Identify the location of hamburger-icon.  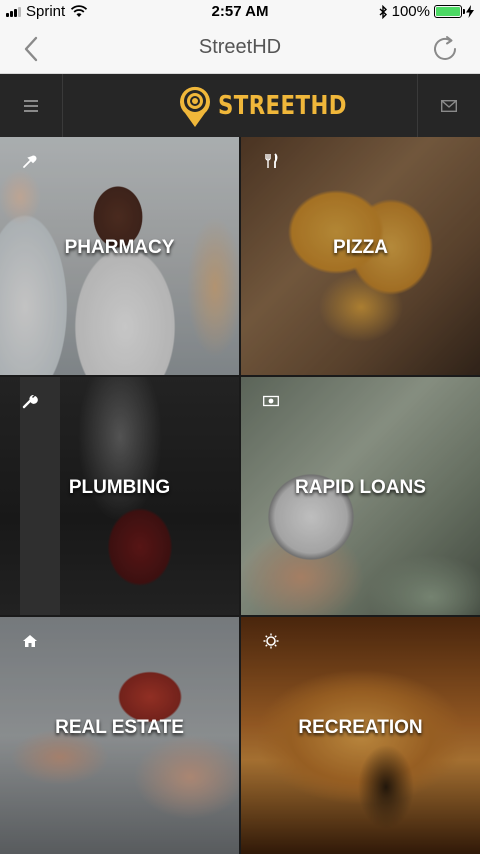
(31, 105).